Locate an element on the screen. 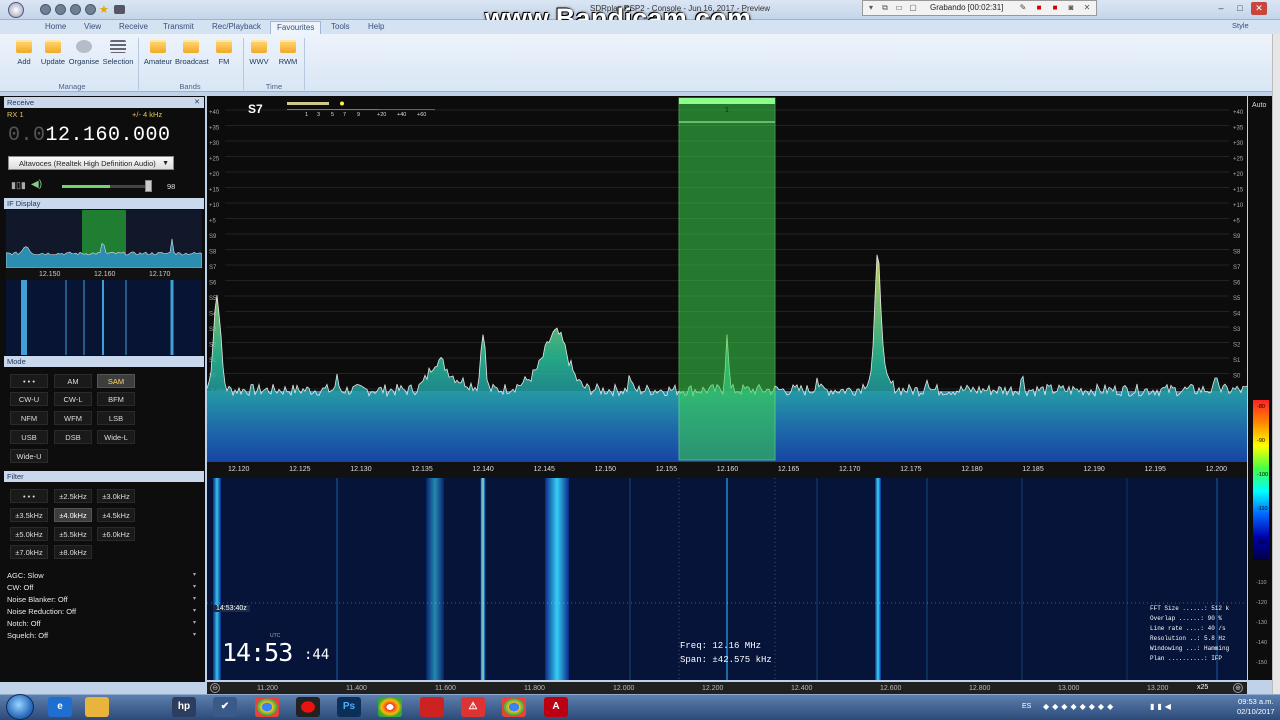 The width and height of the screenshot is (1280, 720). record-icon is located at coordinates (45, 9).